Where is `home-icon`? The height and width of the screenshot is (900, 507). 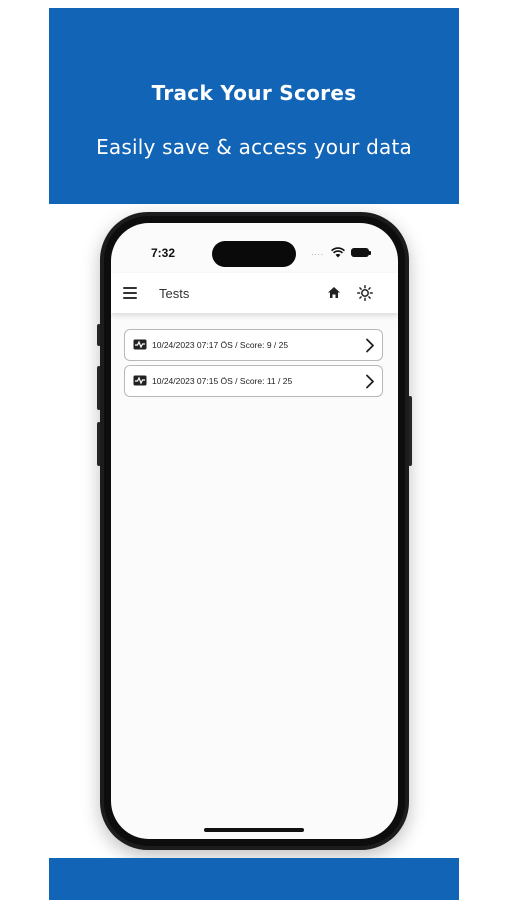 home-icon is located at coordinates (334, 292).